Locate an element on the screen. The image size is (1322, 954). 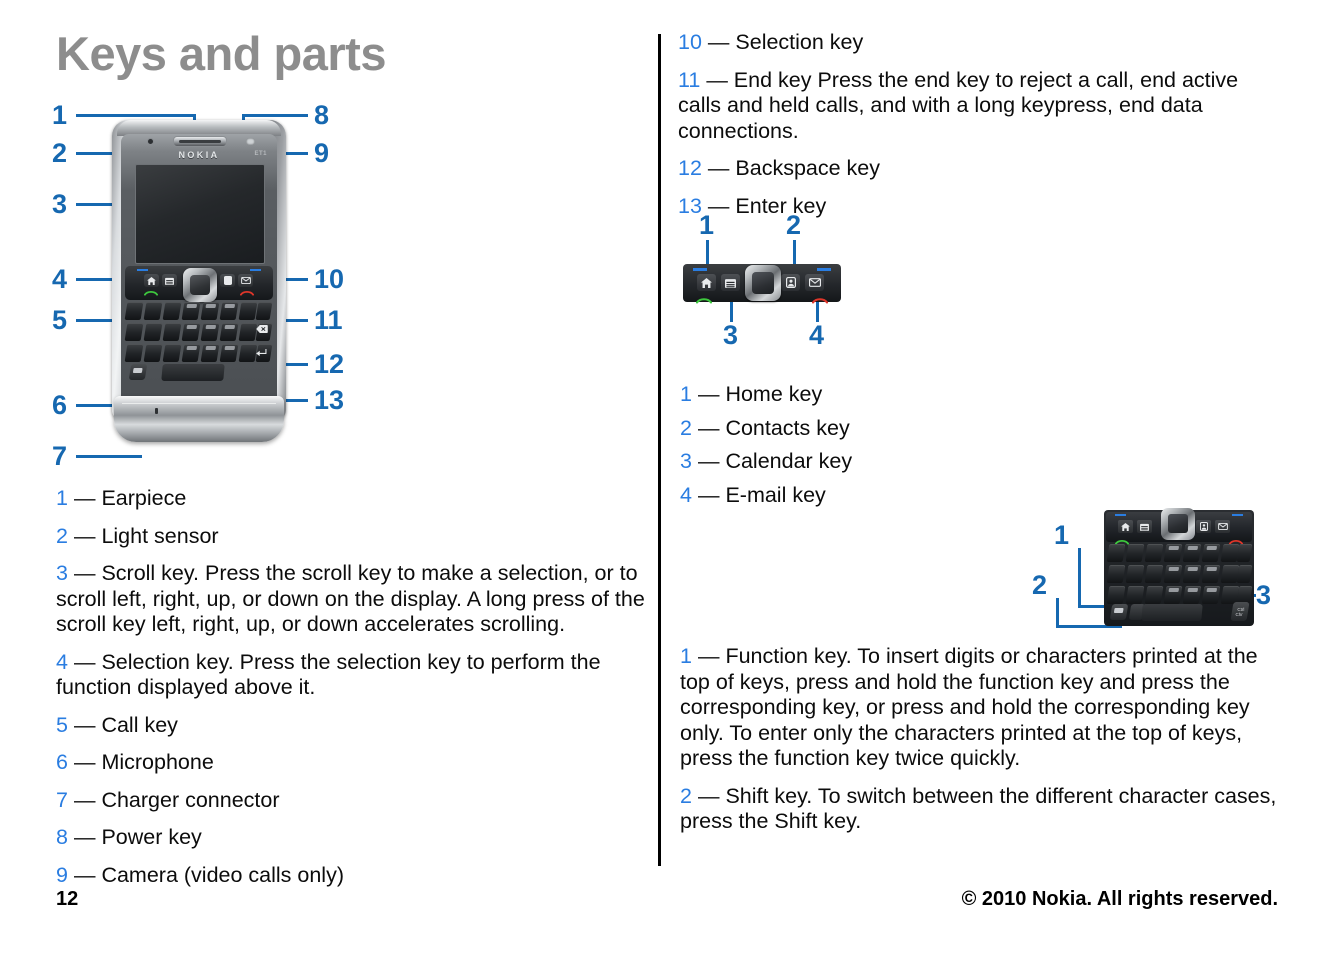
list-item: 6 — Microphone is located at coordinates (356, 763).